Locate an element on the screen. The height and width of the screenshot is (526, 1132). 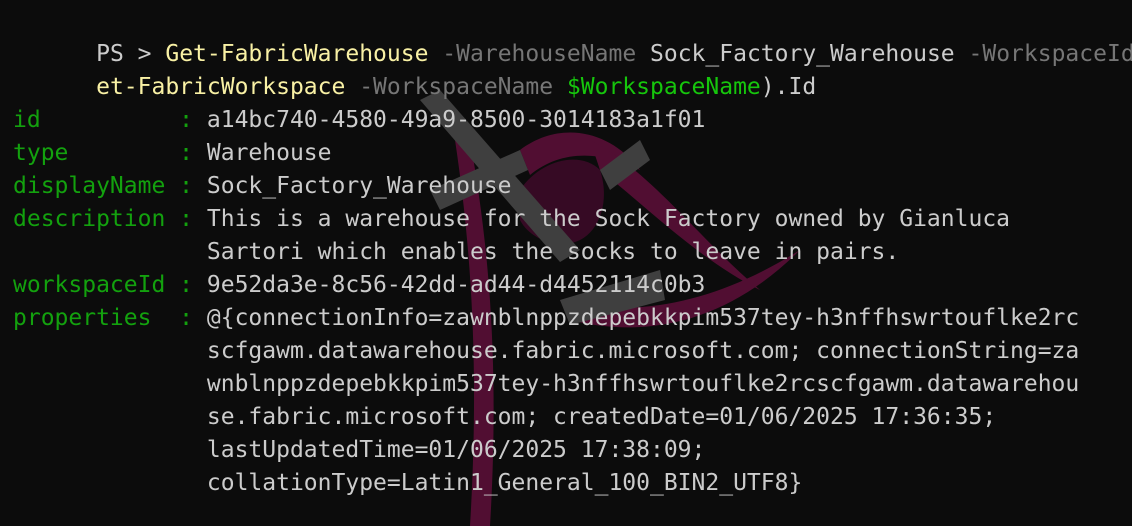
member-access: ).Id is located at coordinates (788, 87).